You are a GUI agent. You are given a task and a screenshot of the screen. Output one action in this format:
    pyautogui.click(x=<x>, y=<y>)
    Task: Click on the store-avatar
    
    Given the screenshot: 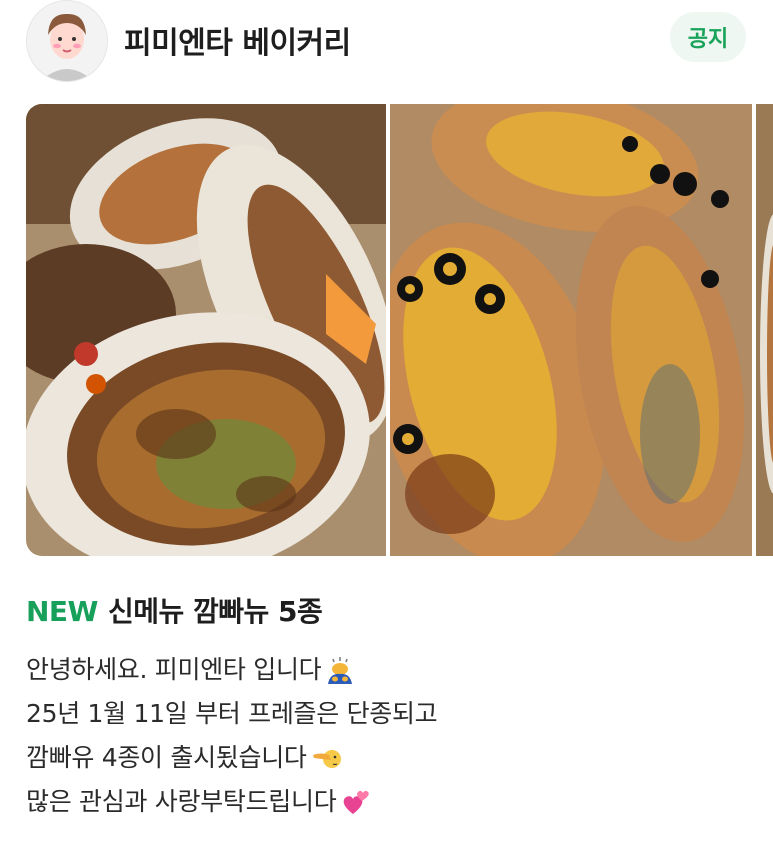 What is the action you would take?
    pyautogui.click(x=67, y=41)
    